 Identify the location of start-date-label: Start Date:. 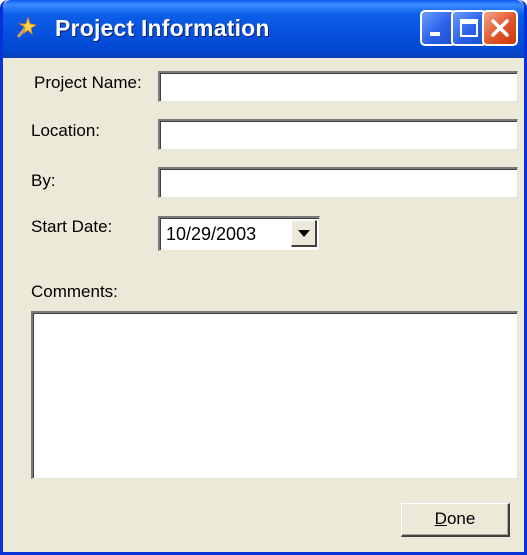
(72, 226).